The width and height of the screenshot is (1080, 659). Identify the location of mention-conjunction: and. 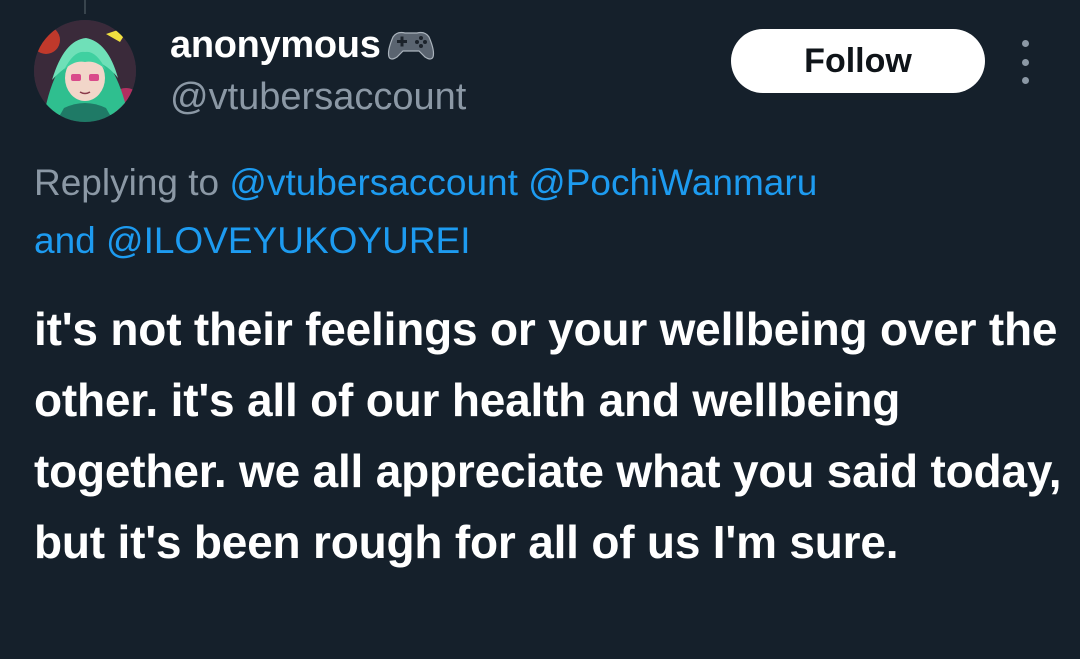
(65, 240).